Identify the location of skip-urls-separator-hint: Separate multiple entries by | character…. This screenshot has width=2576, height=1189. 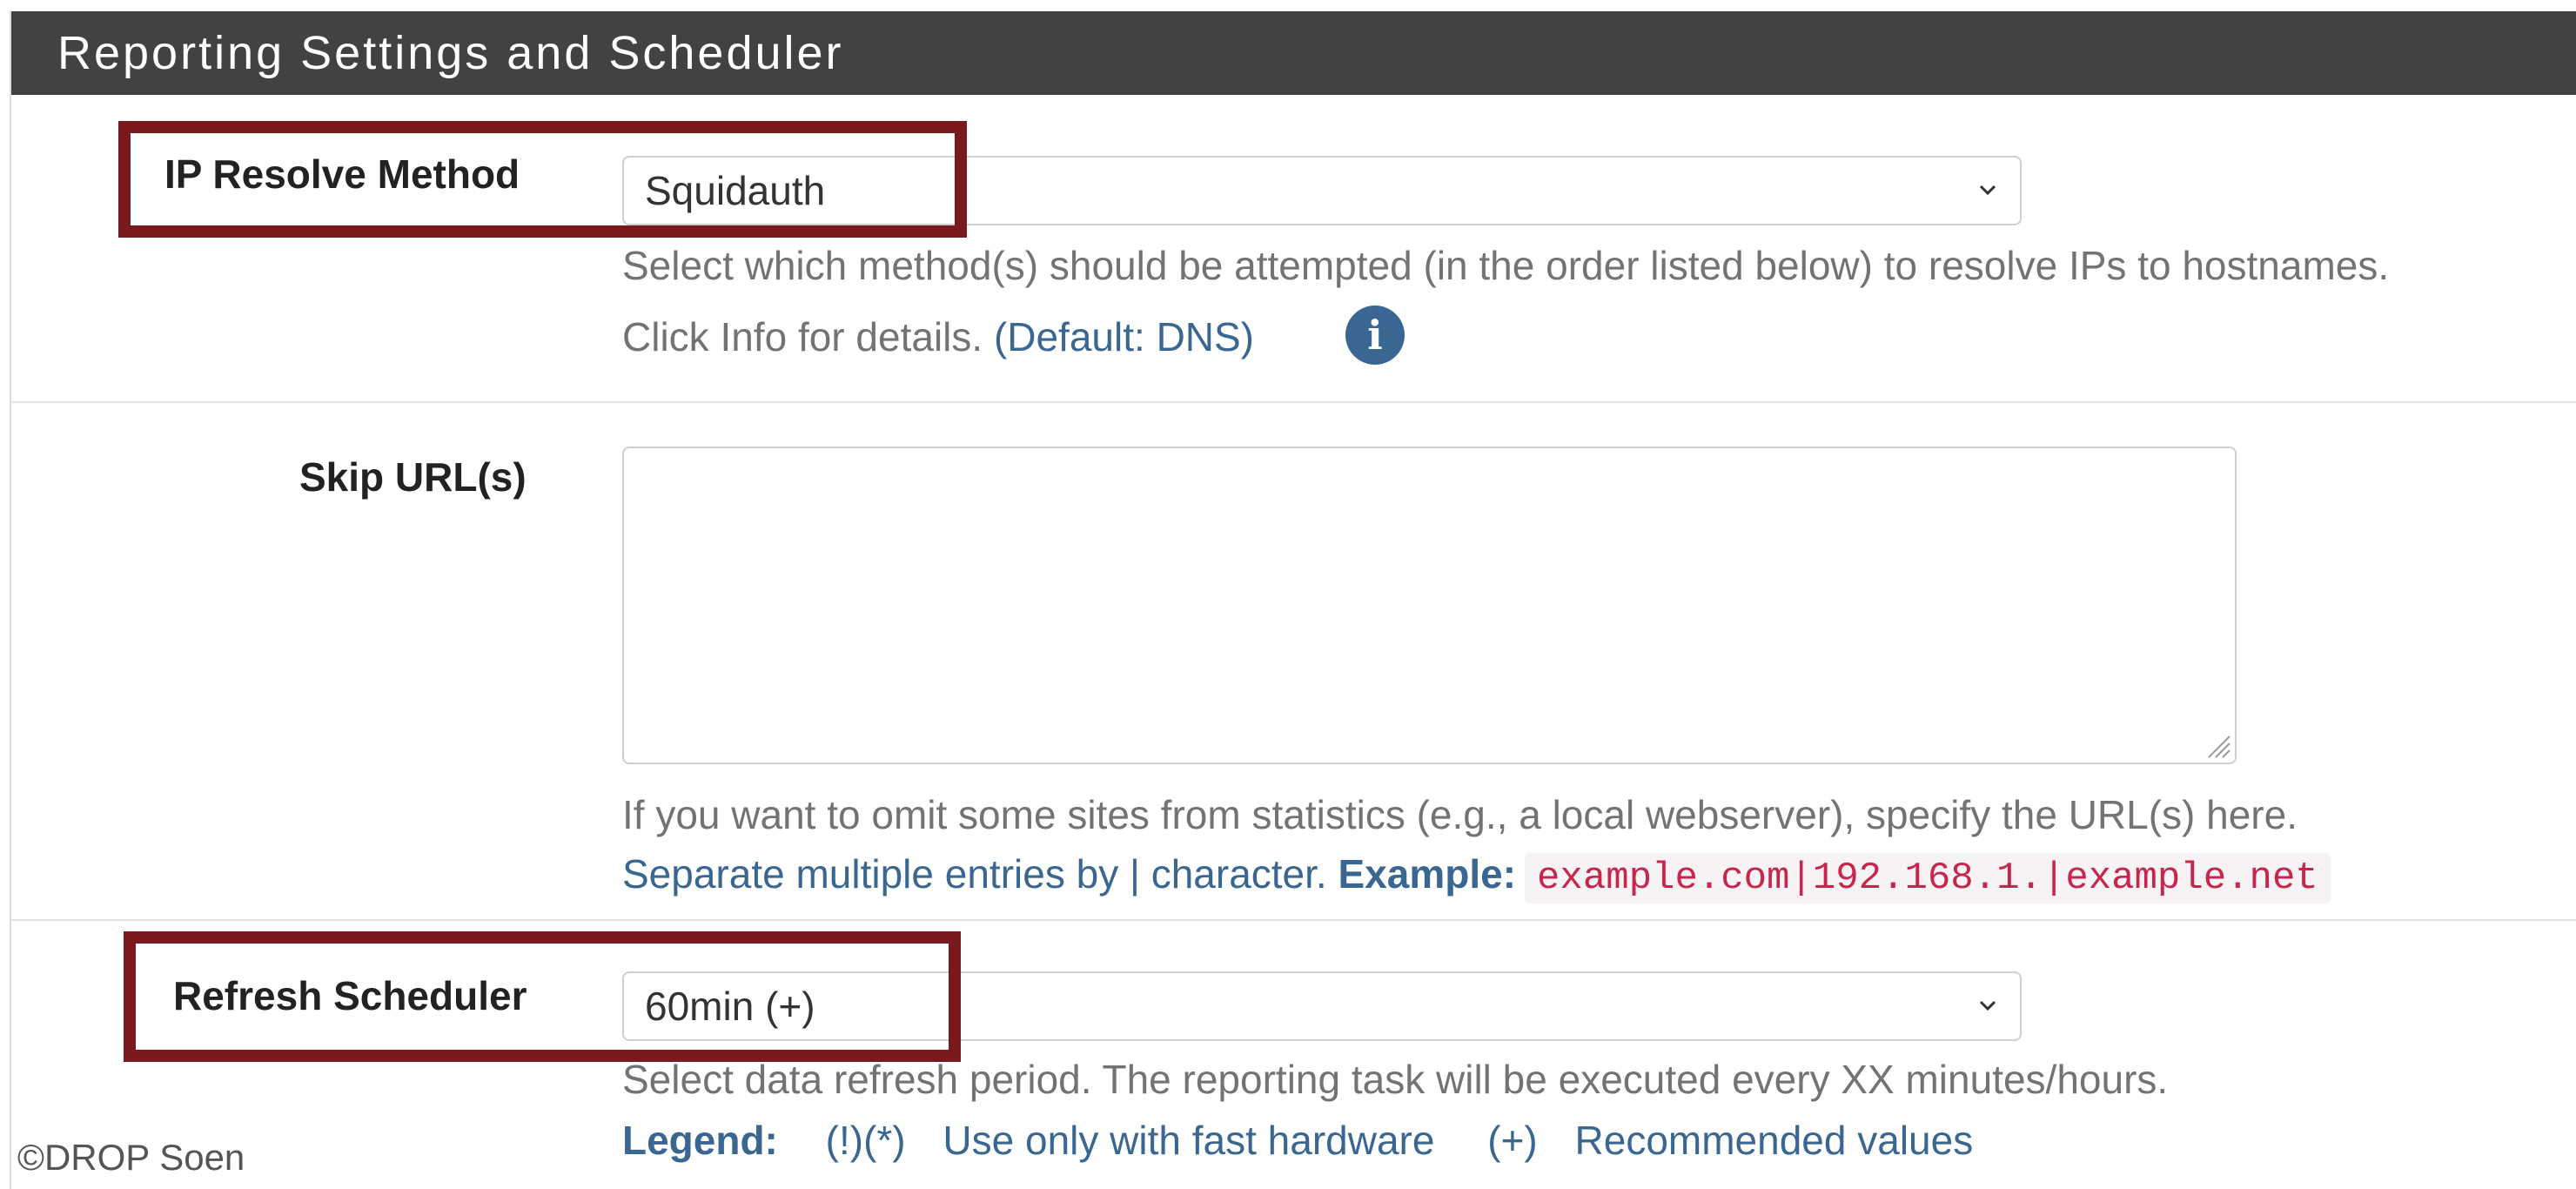
(980, 874).